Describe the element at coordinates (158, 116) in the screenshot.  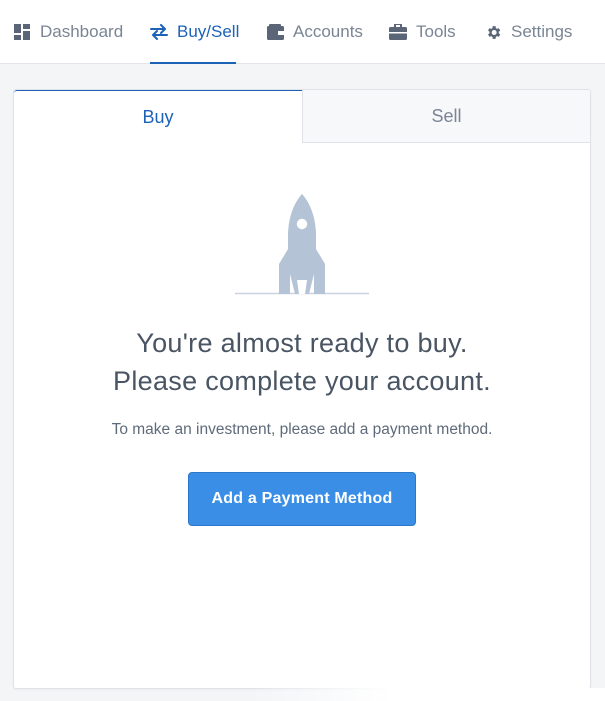
I see `tab-buy: Buy` at that location.